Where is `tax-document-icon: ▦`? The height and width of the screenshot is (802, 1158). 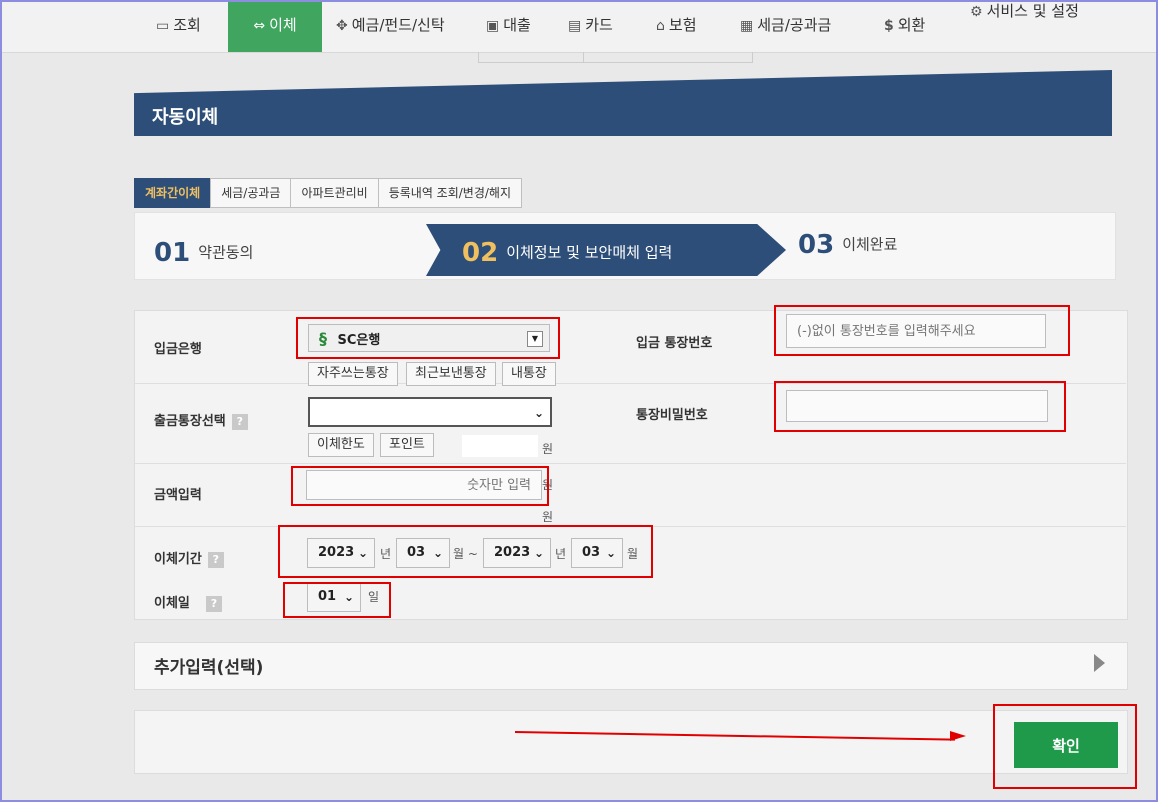
tax-document-icon: ▦ is located at coordinates (747, 26).